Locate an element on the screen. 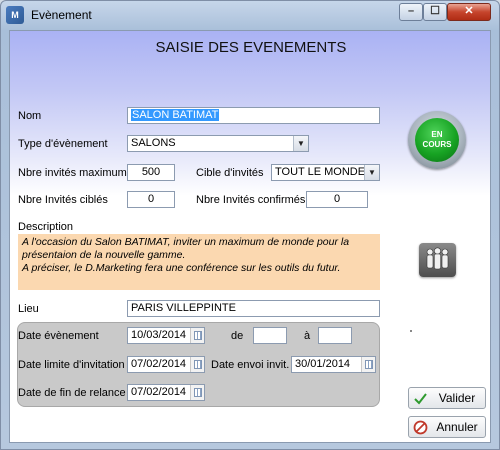  heure-a-label: à is located at coordinates (307, 336).